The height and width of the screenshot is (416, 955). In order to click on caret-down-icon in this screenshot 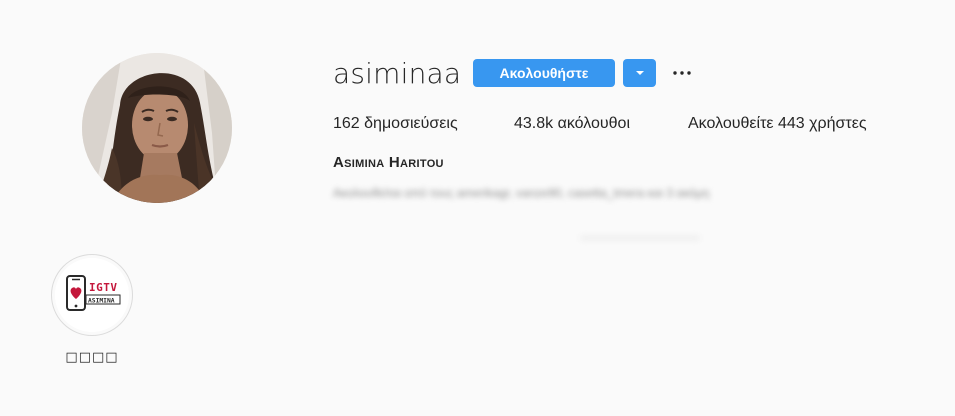, I will do `click(639, 73)`.